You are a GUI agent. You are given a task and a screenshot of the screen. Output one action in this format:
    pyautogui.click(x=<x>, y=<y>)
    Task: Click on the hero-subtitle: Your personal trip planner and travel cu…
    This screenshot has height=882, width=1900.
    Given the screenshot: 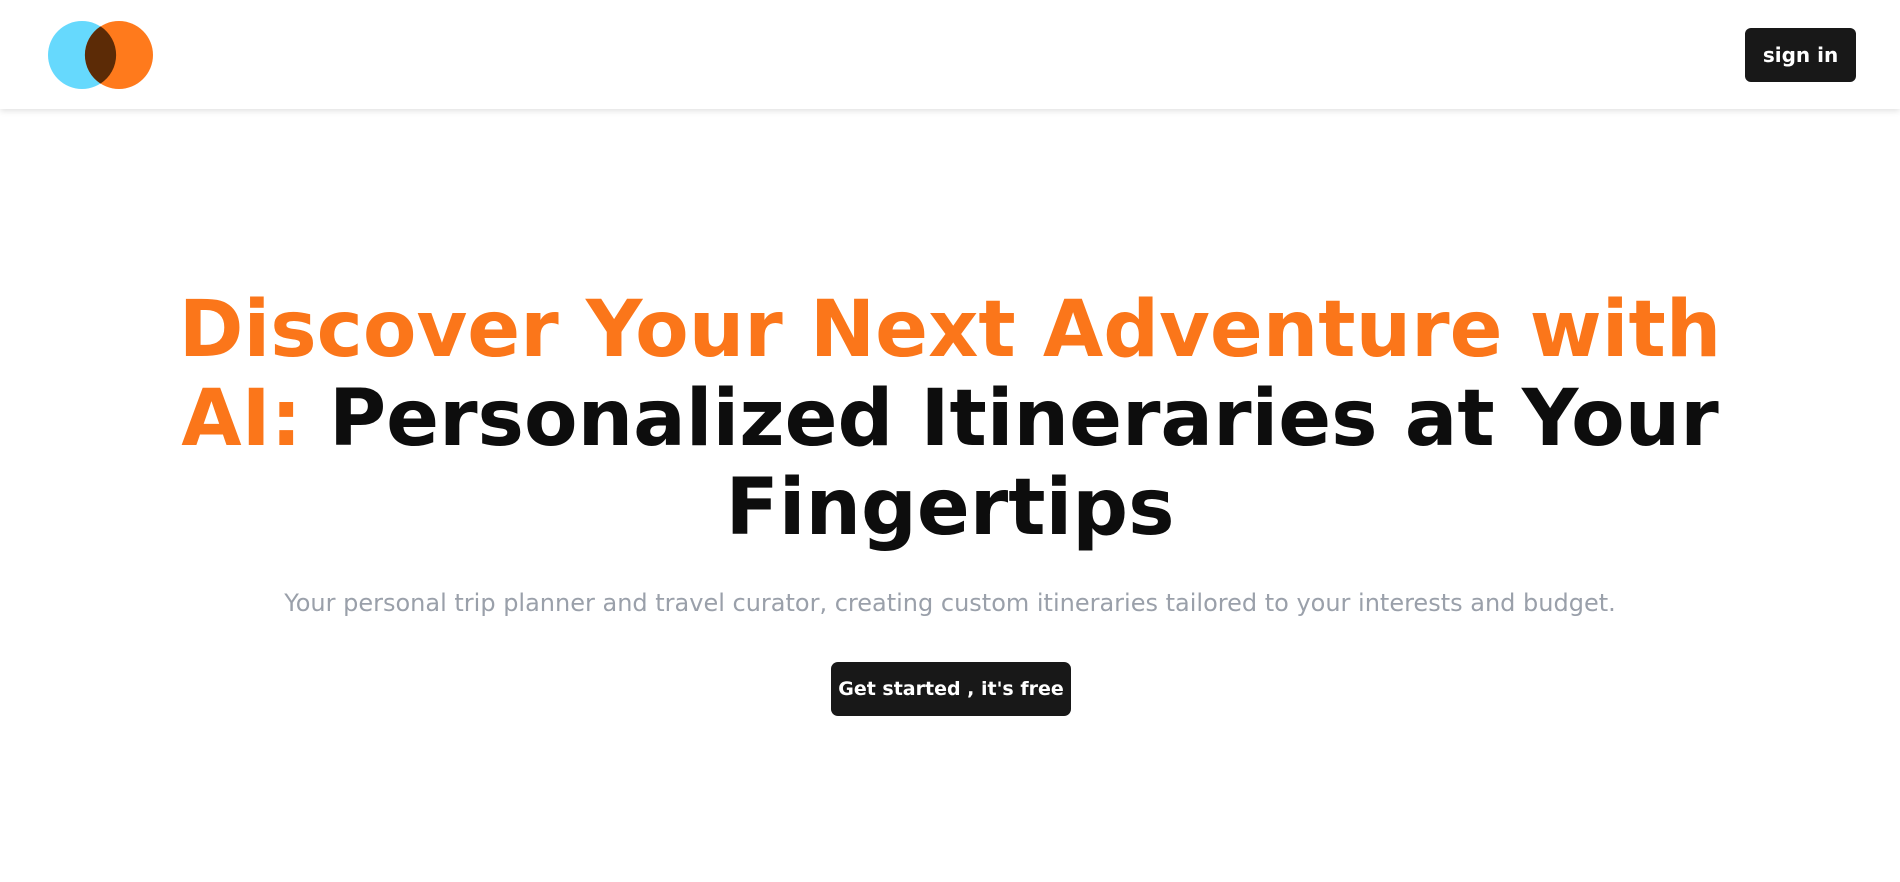 What is the action you would take?
    pyautogui.click(x=950, y=603)
    